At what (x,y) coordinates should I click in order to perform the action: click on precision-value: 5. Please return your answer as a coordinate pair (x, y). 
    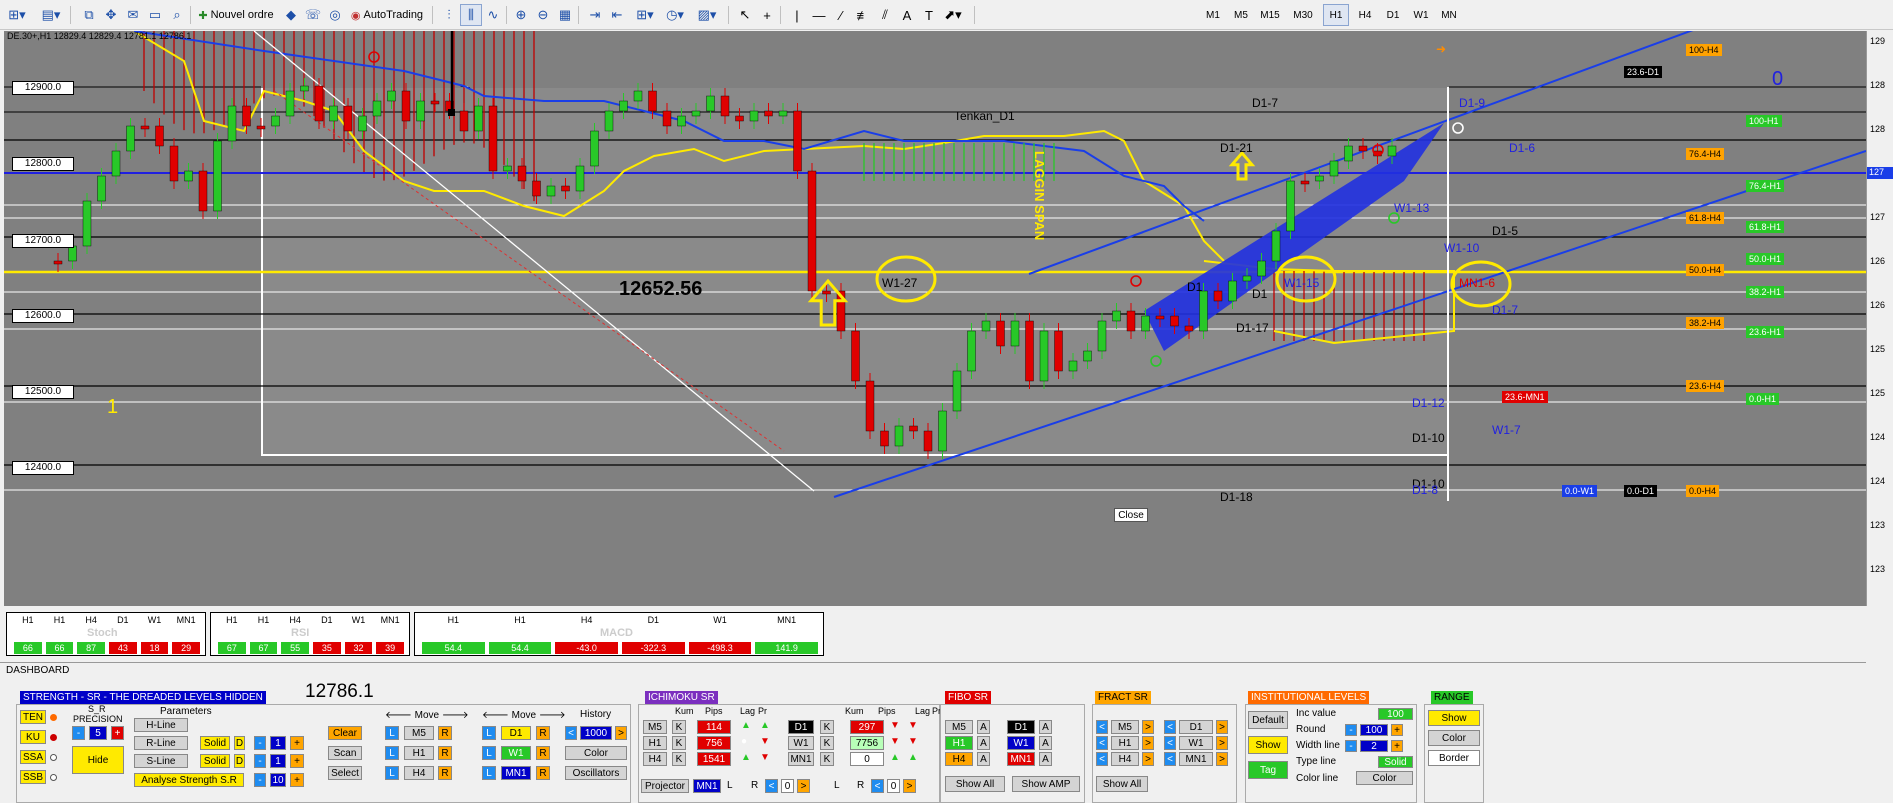
    Looking at the image, I should click on (98, 733).